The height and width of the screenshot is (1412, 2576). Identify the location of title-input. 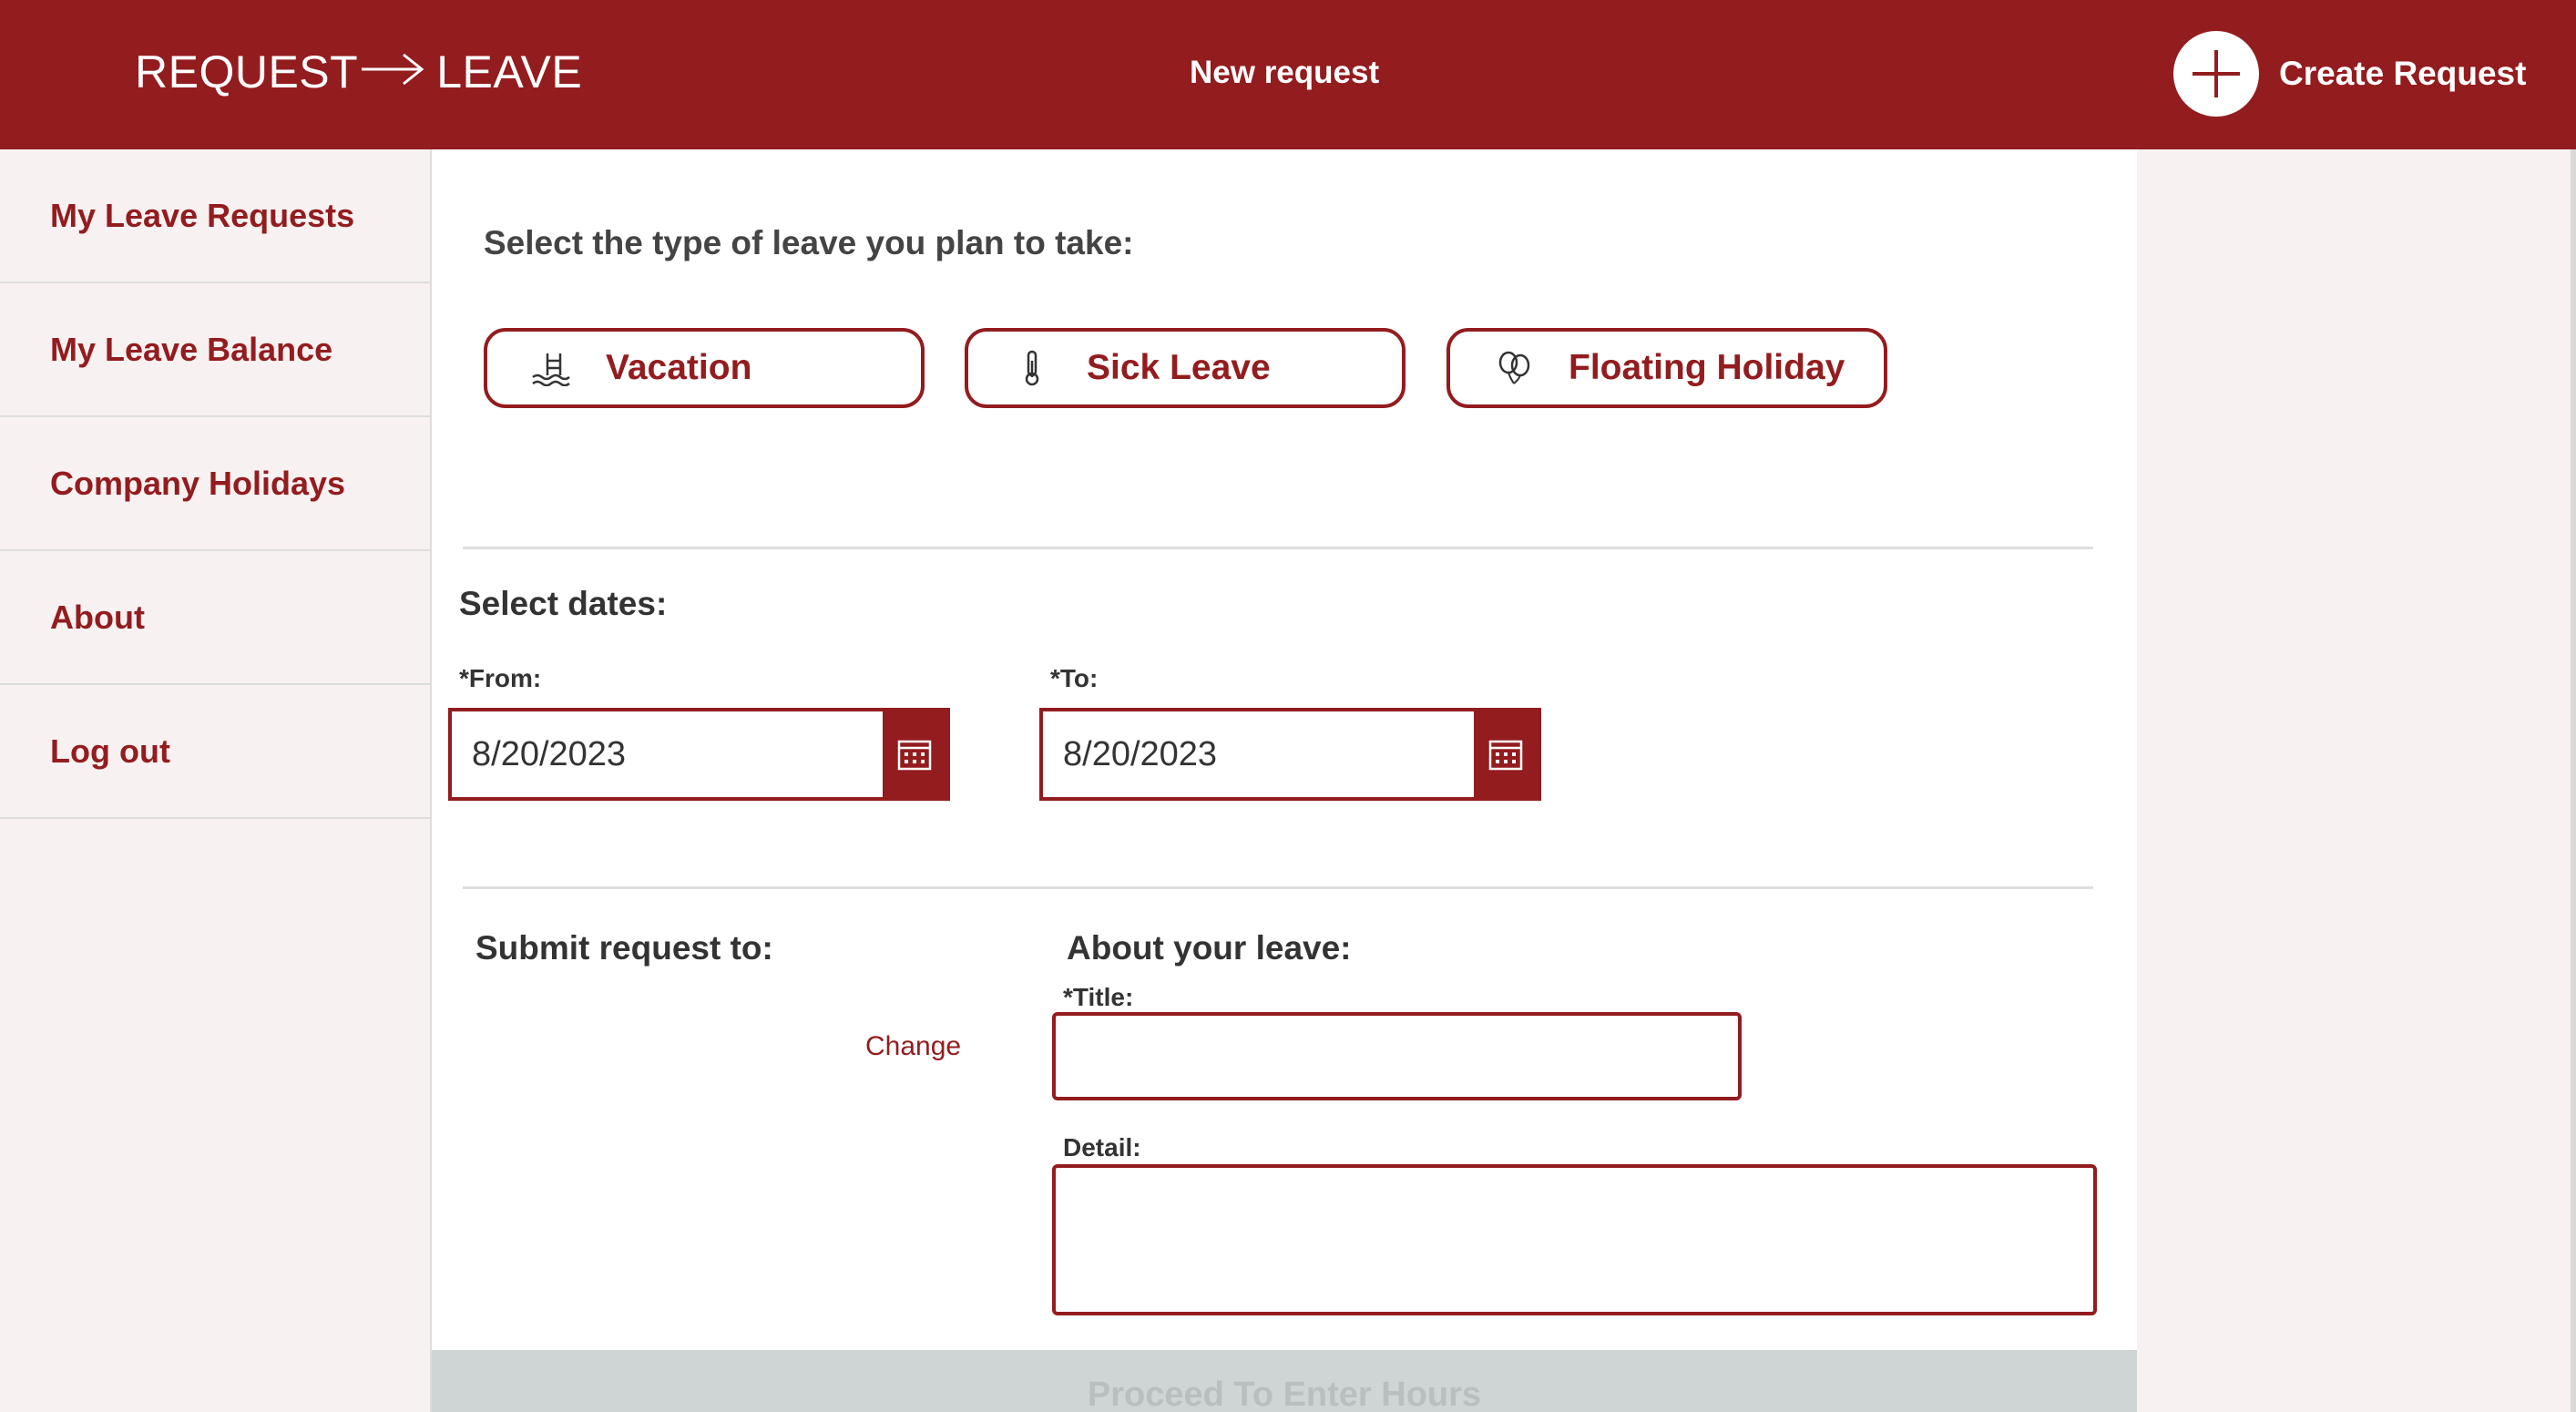
(1397, 1057).